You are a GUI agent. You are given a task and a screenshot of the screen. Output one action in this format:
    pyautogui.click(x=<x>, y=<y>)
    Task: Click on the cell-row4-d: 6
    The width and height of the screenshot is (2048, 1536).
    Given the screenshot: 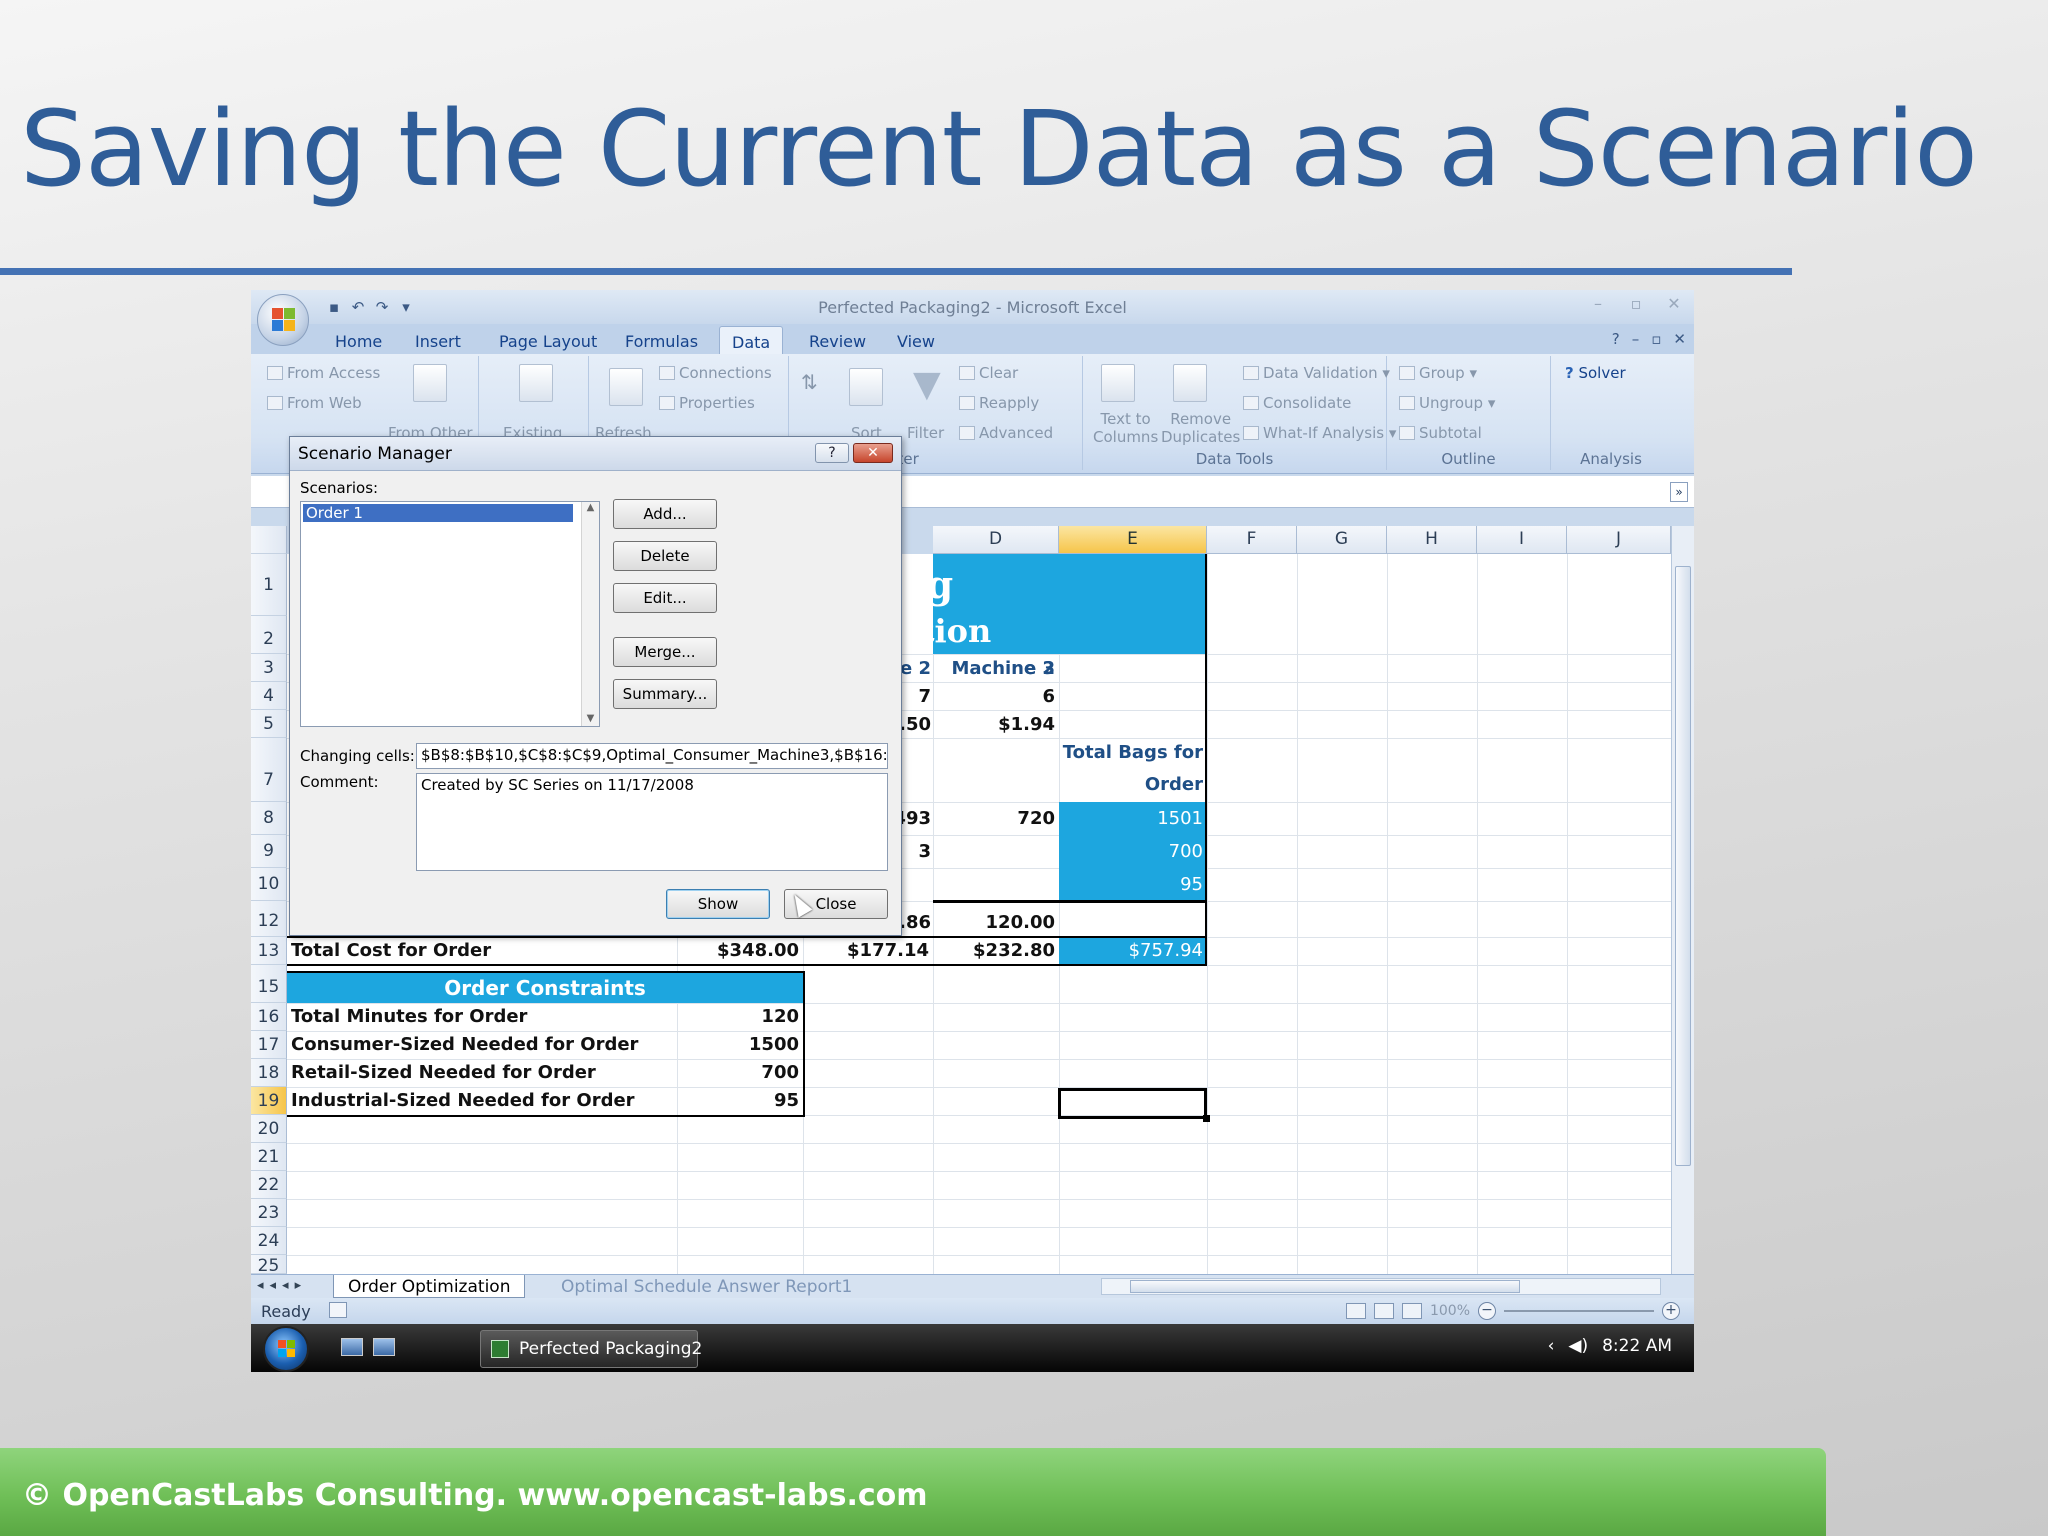 What is the action you would take?
    pyautogui.click(x=994, y=696)
    